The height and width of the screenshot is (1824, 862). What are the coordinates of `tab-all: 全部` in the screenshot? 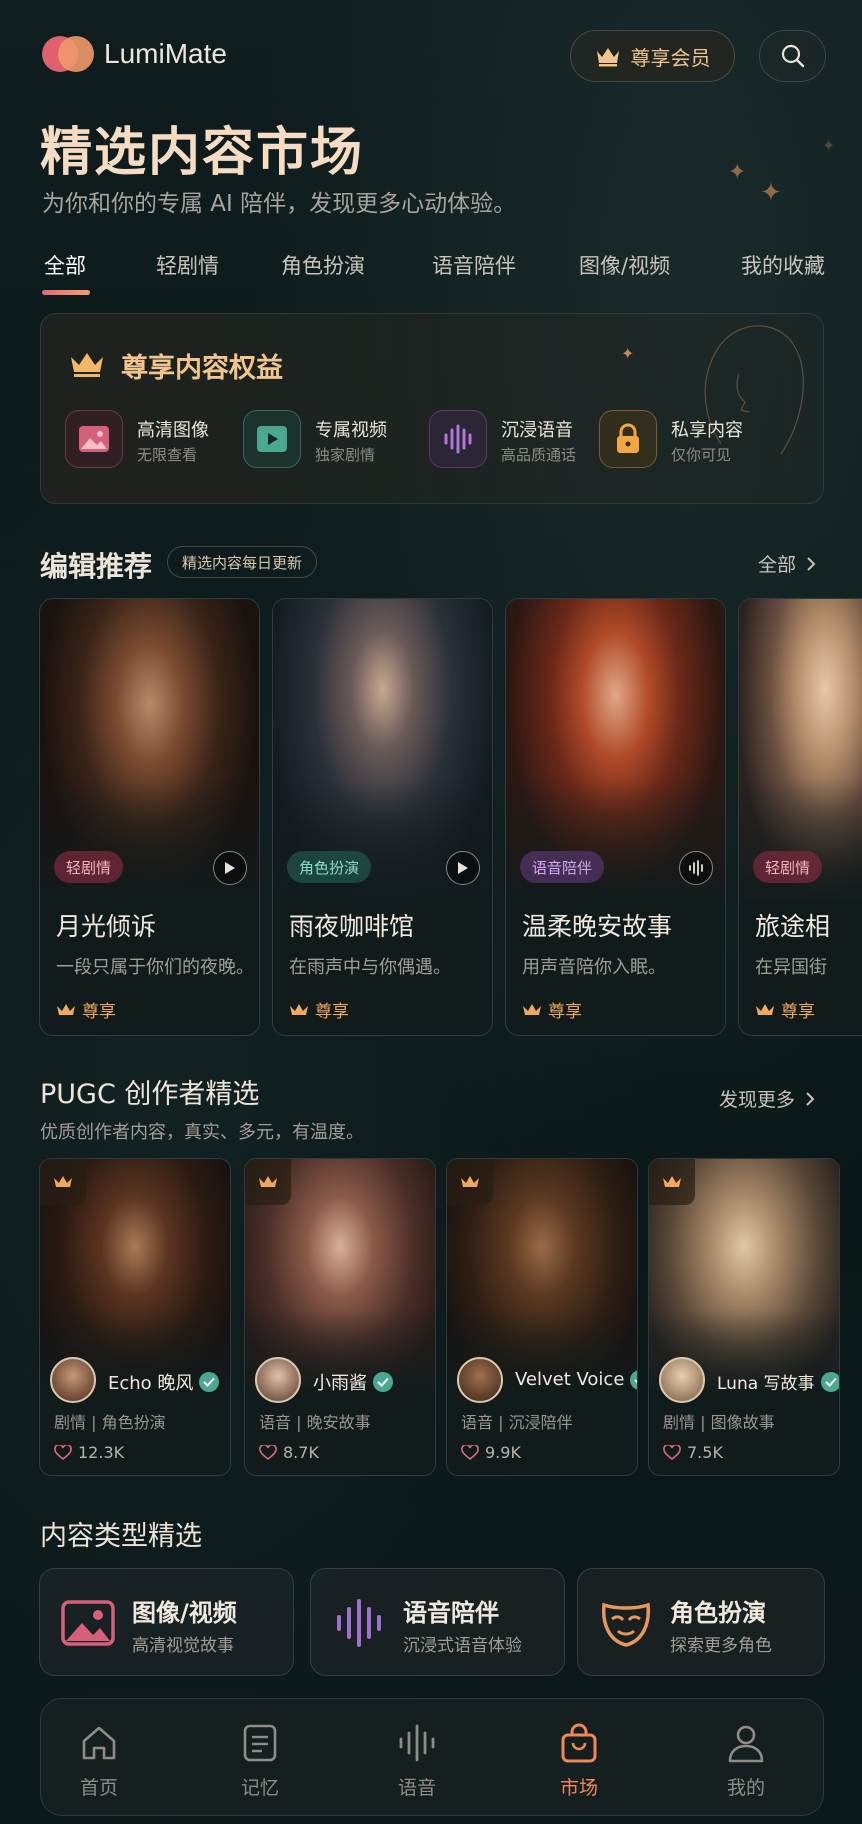 It's located at (65, 265).